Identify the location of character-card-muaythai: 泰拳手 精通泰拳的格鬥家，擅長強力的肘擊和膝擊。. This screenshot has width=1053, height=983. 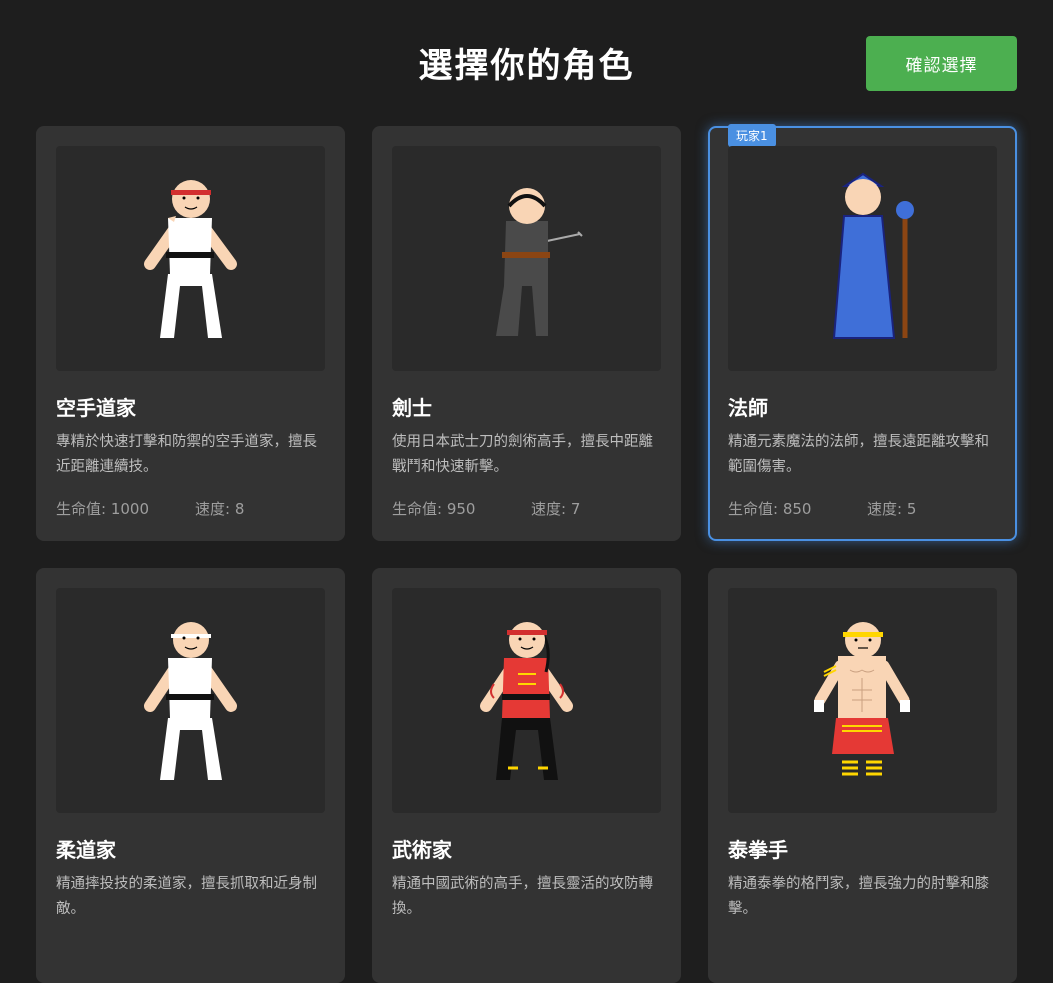
(862, 775).